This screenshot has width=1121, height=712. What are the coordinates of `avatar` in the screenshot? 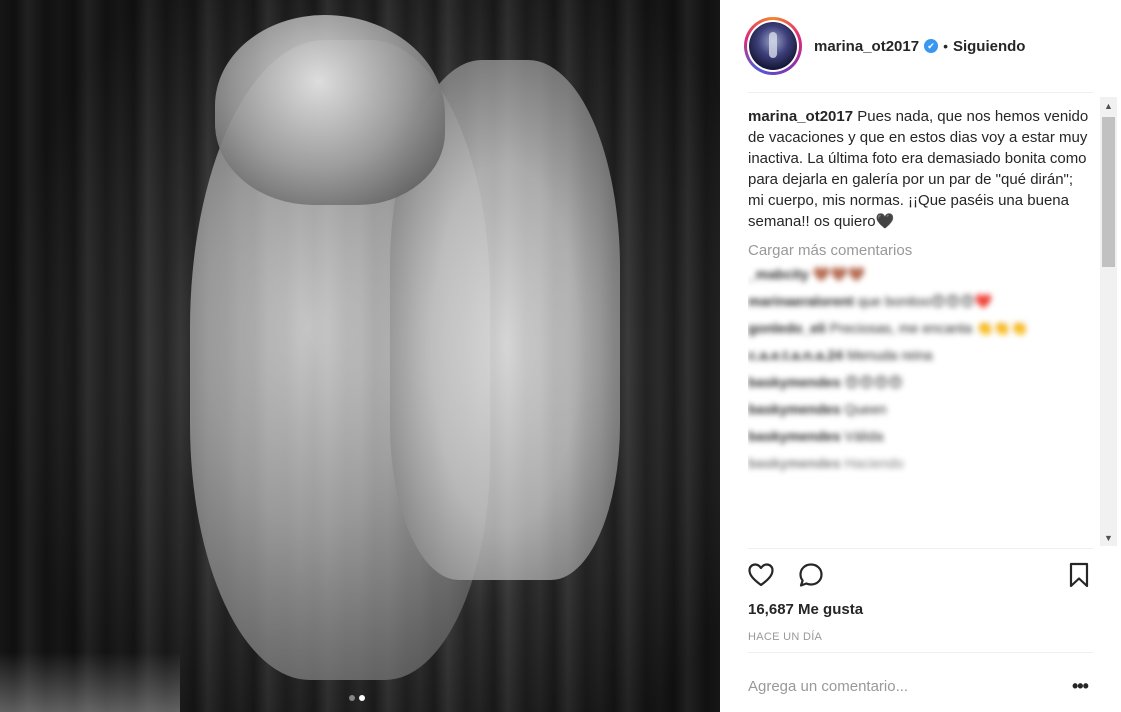 It's located at (773, 46).